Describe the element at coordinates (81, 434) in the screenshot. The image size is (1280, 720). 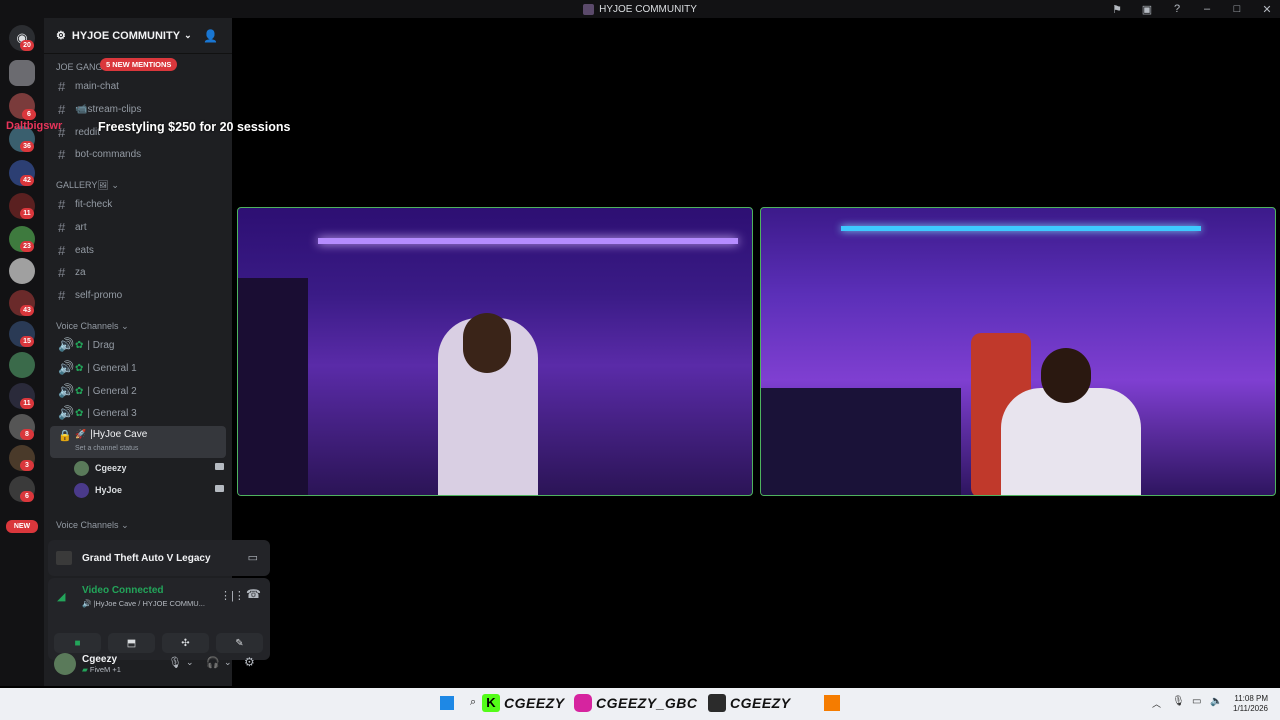
I see `channel-emoji-icon: 🚀` at that location.